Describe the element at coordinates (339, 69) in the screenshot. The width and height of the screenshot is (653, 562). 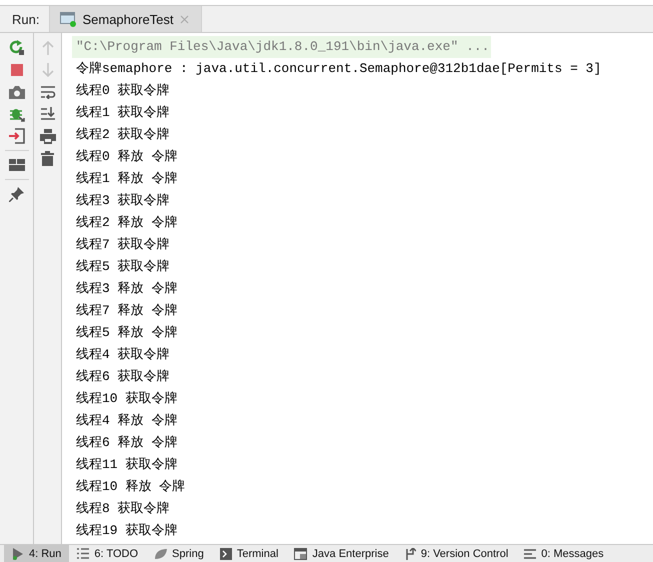
I see `output-line: 令牌semaphore : java.util.concurrent.Semaphore@312b1dae[Permits = 3]` at that location.